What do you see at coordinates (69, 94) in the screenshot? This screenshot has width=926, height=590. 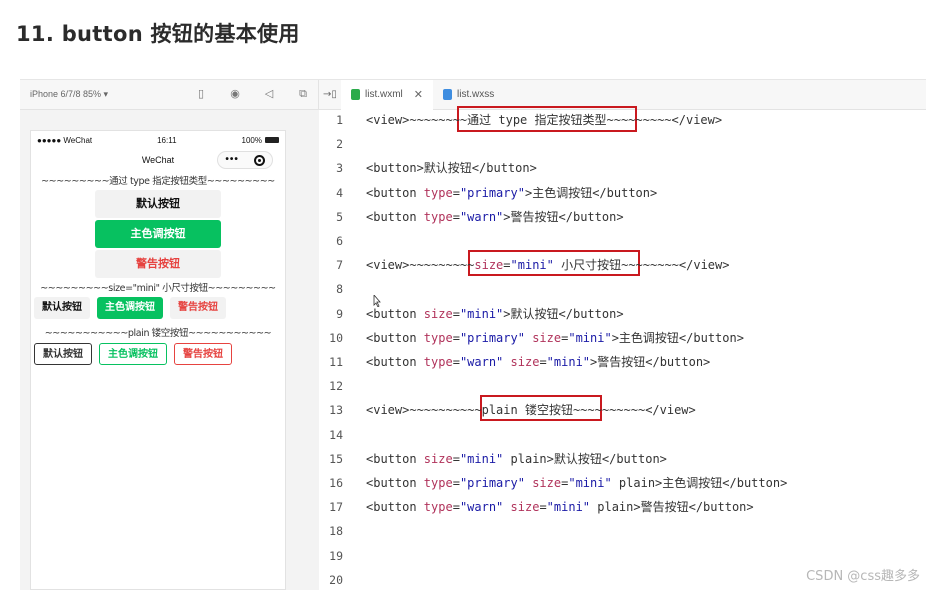 I see `device-selector: iPhone 6/7/8 85% ▾` at bounding box center [69, 94].